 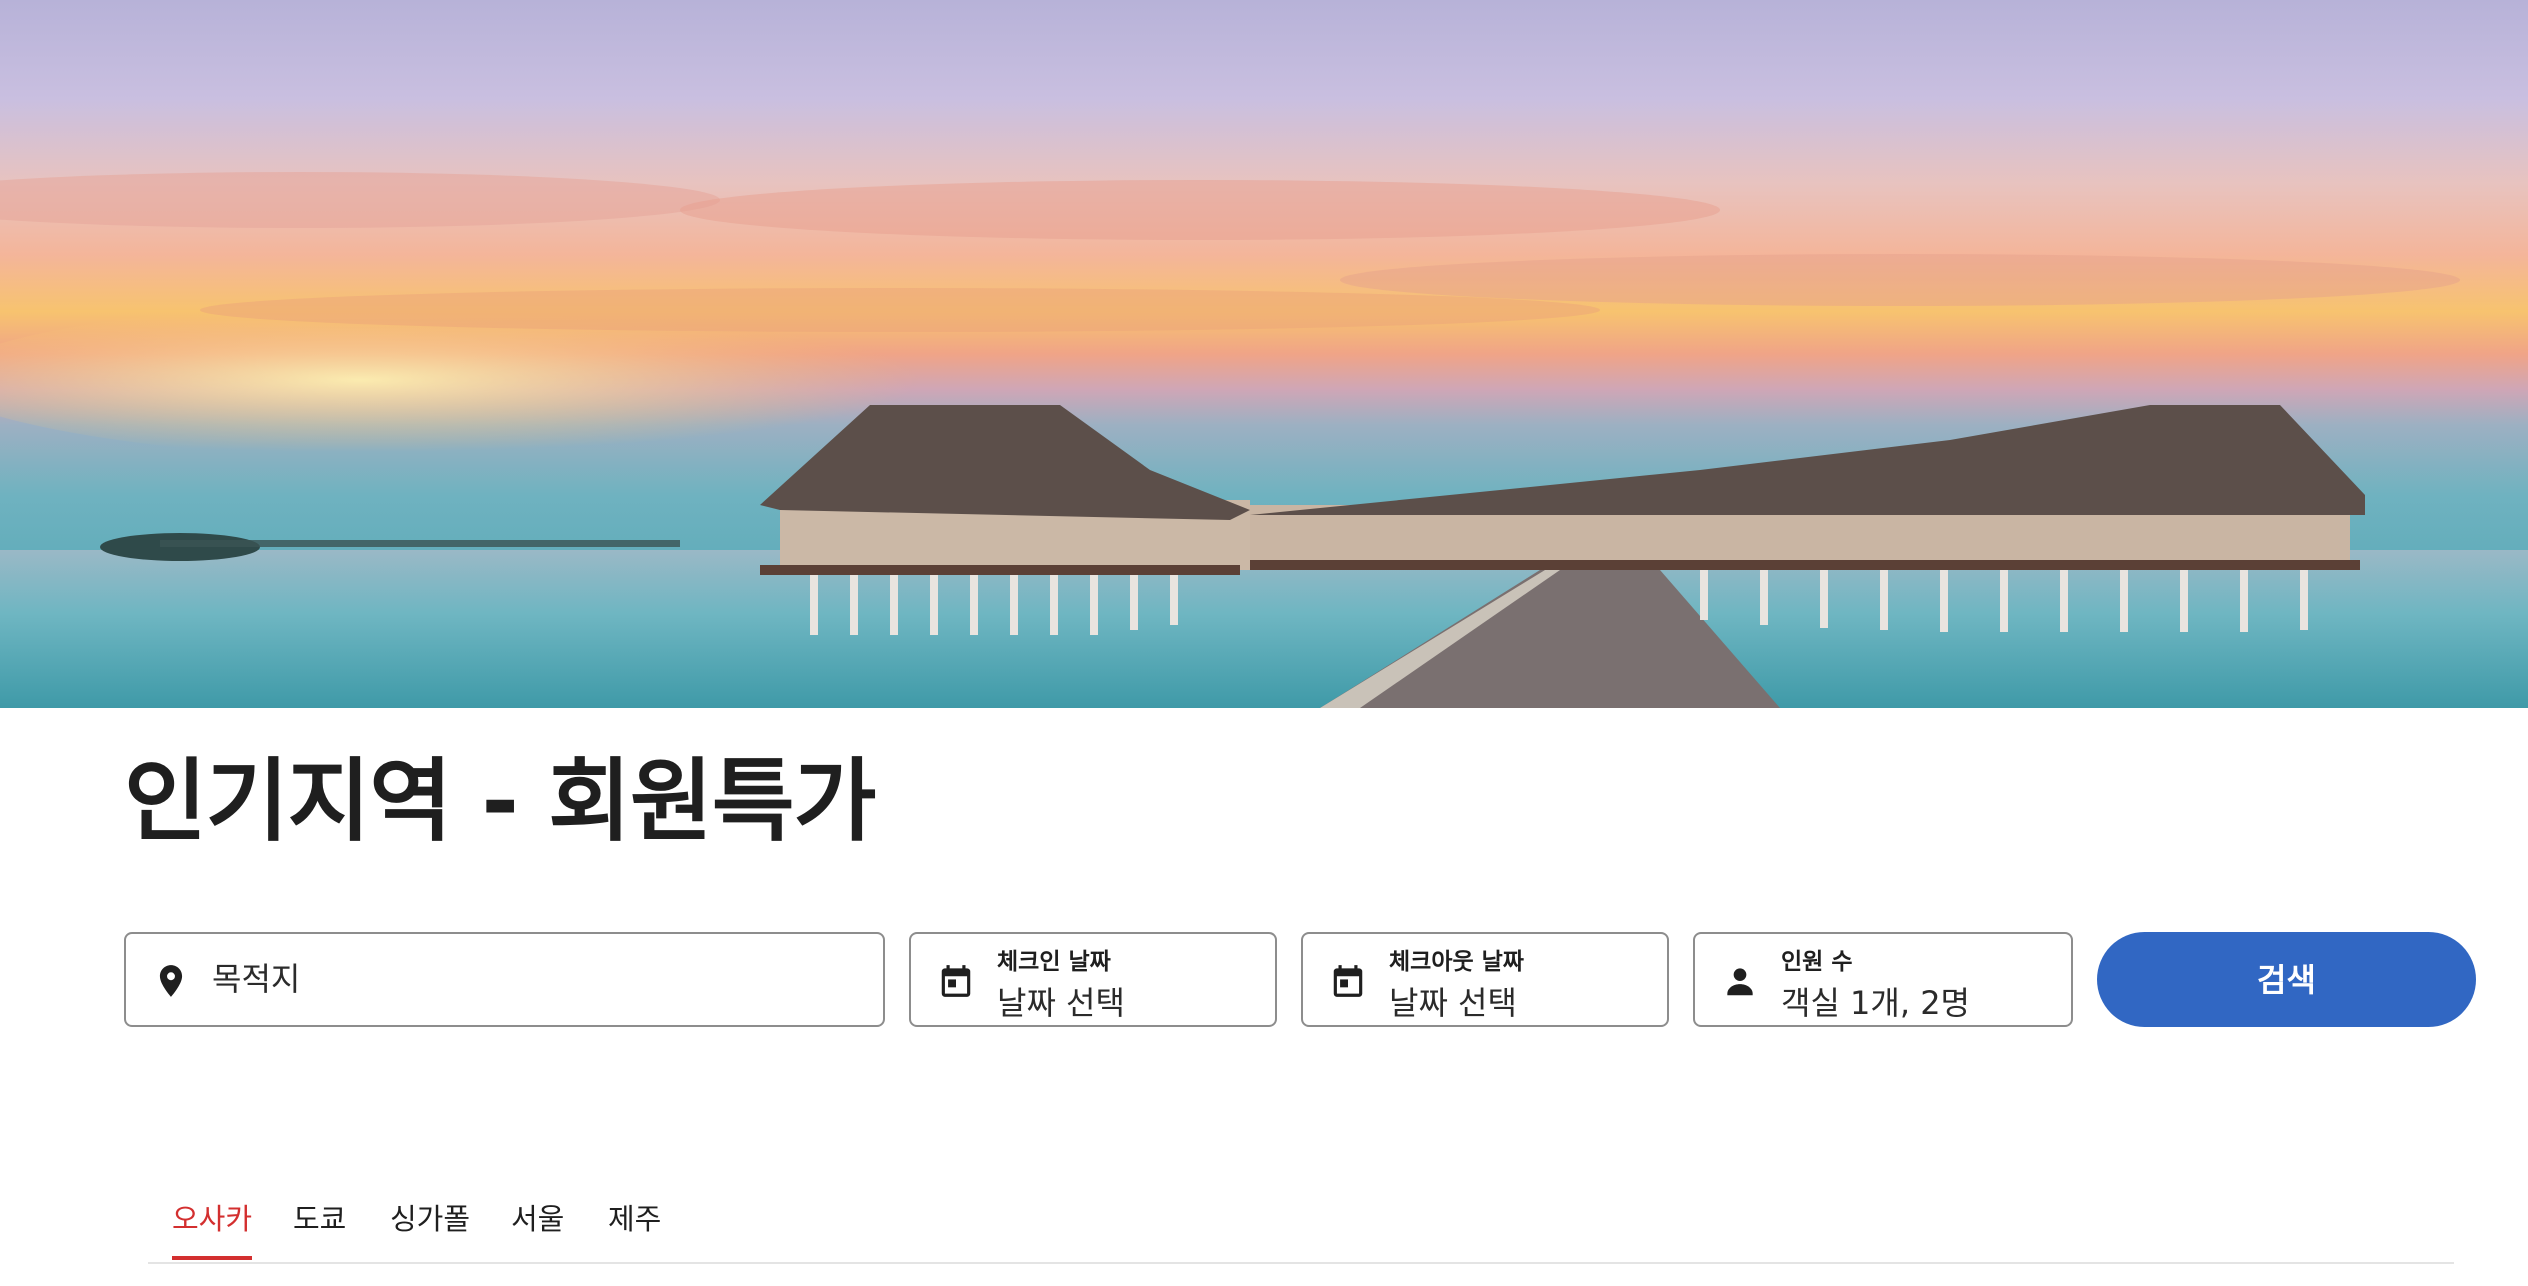 What do you see at coordinates (1817, 962) in the screenshot?
I see `guests-label: 인원 수` at bounding box center [1817, 962].